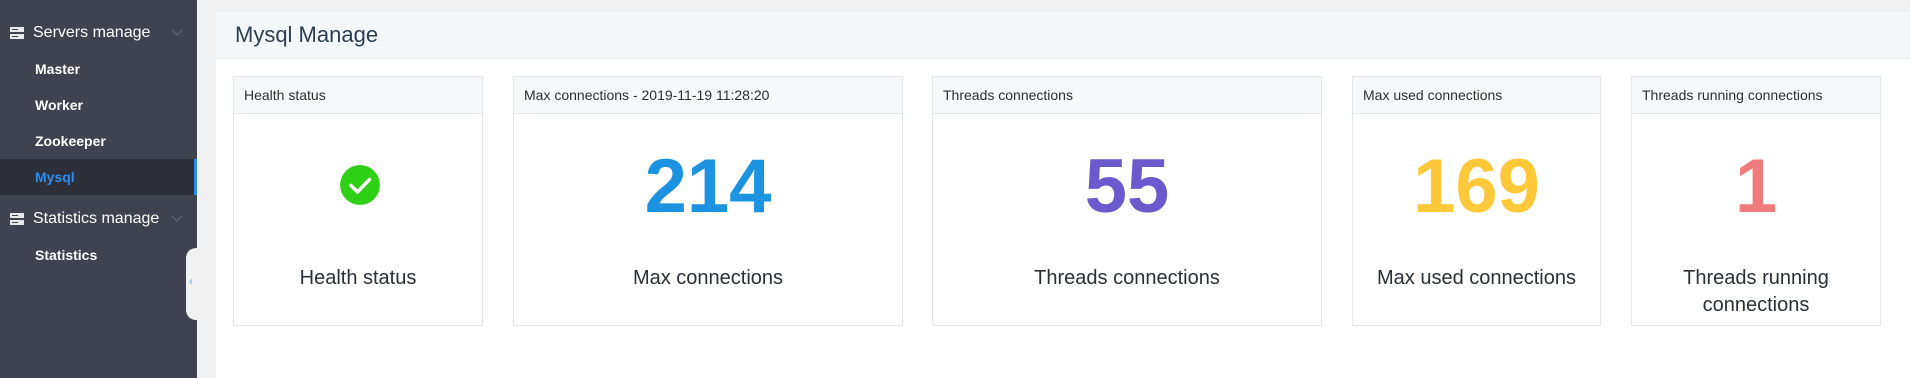  Describe the element at coordinates (708, 186) in the screenshot. I see `card-value: 214` at that location.